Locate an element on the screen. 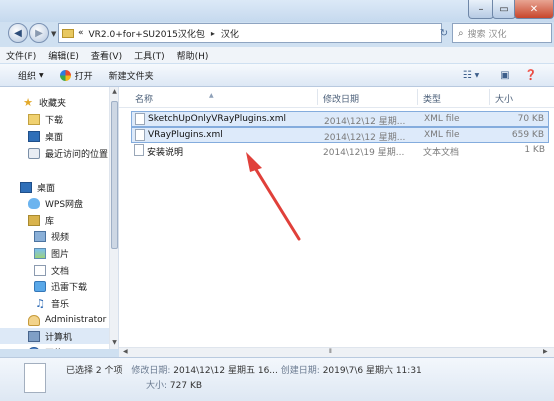 This screenshot has width=554, height=401. refresh-icon: ↻ is located at coordinates (444, 33).